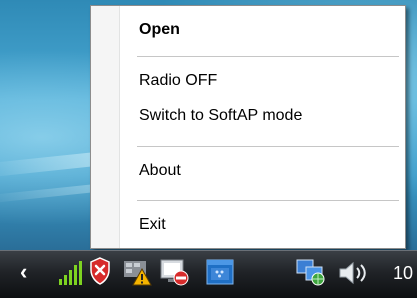 The image size is (417, 298). Describe the element at coordinates (221, 115) in the screenshot. I see `menu-item-switch-softap-label: Switch to SoftAP mode` at that location.